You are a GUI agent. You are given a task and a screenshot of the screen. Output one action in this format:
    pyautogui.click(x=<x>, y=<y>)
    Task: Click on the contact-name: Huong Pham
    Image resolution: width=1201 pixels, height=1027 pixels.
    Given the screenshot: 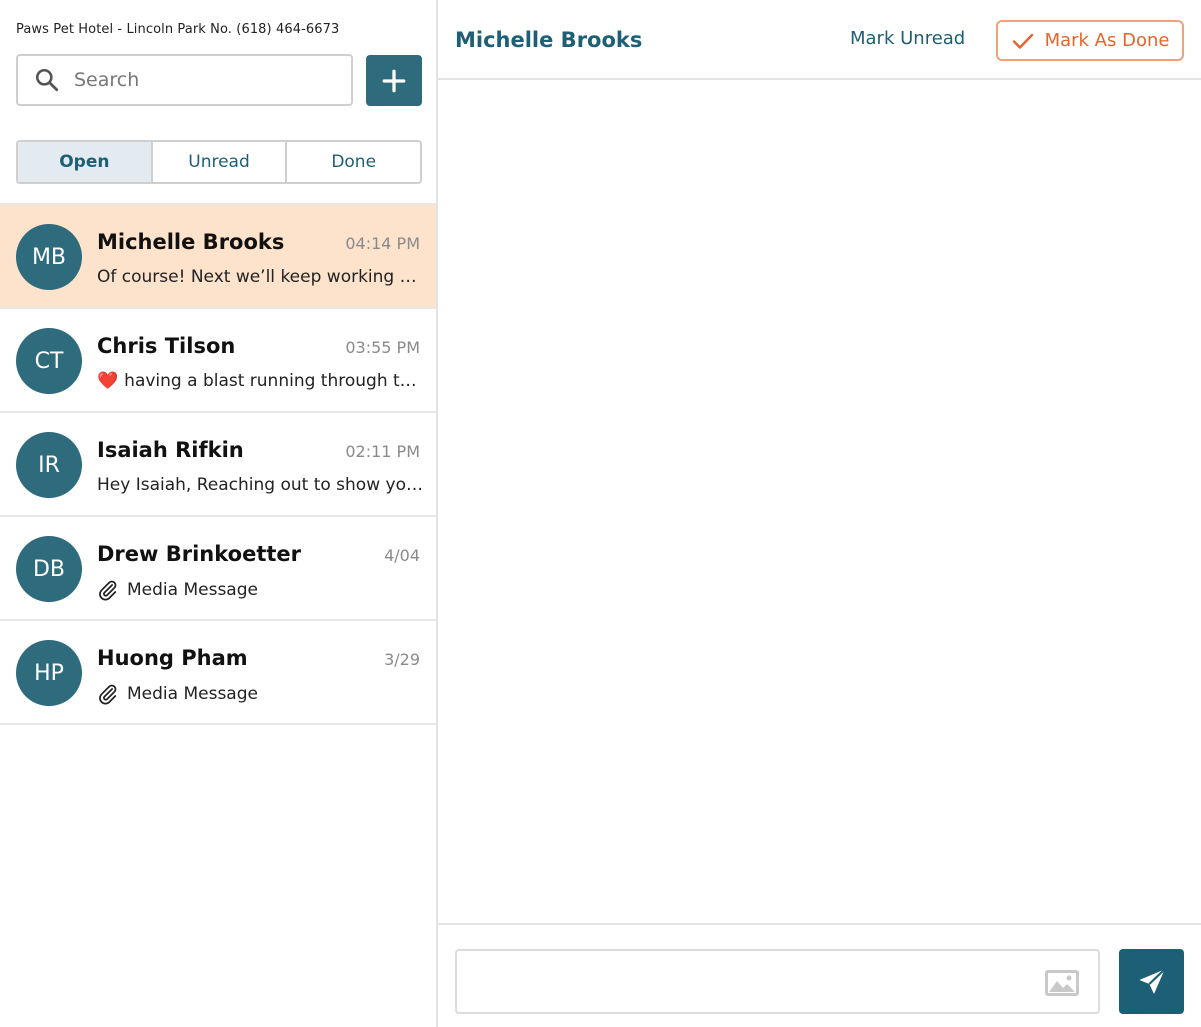 What is the action you would take?
    pyautogui.click(x=172, y=658)
    